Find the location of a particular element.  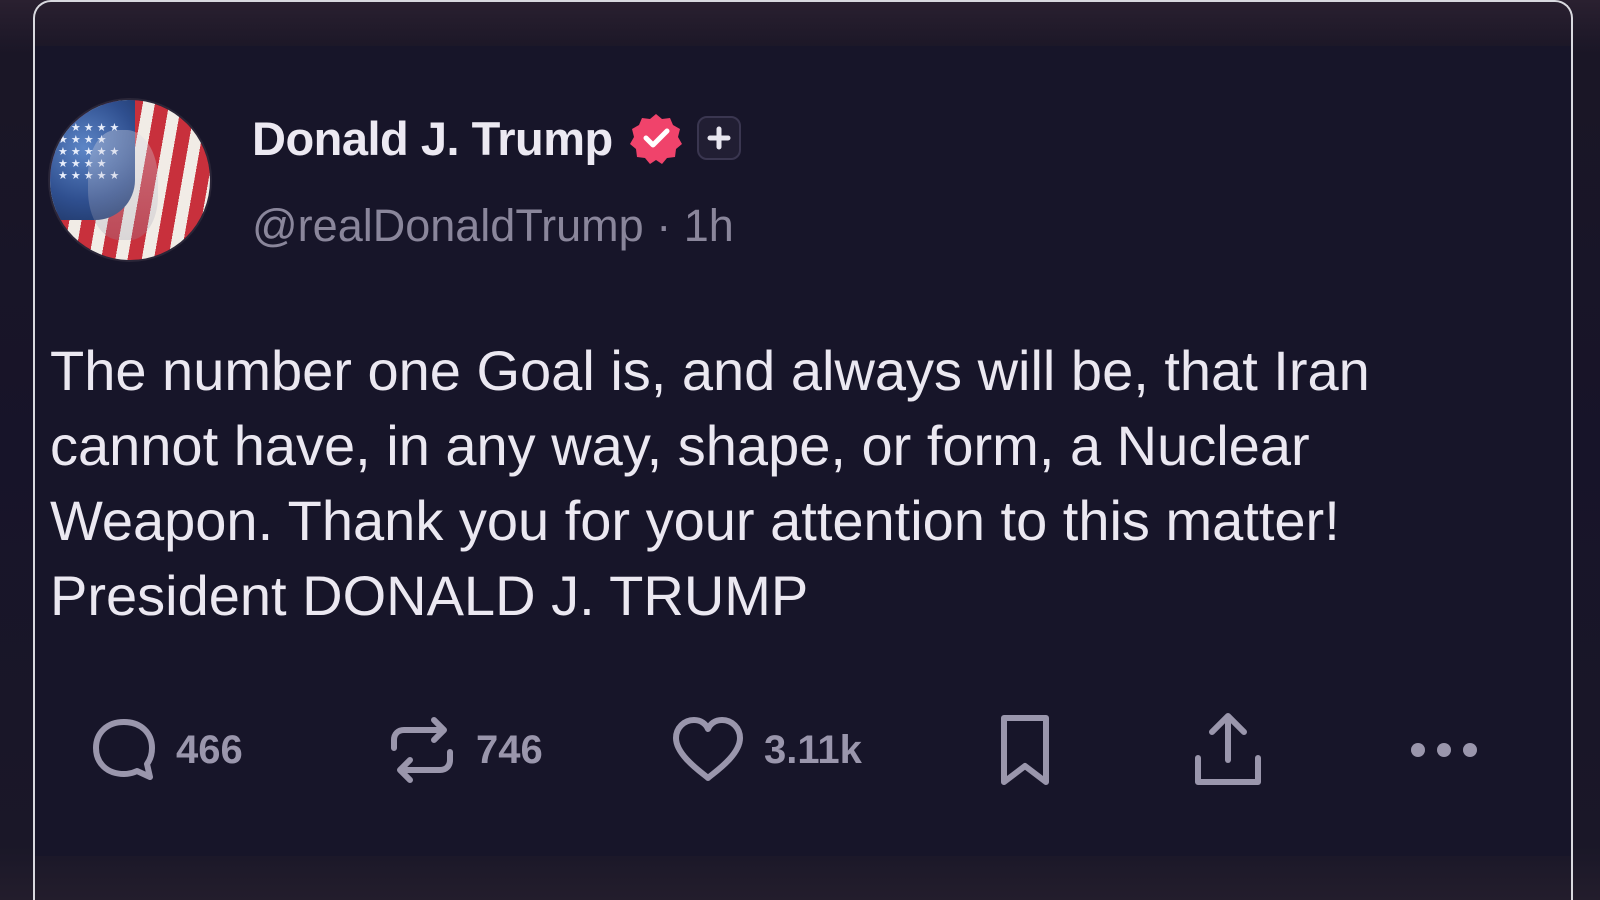

share-button is located at coordinates (1228, 750).